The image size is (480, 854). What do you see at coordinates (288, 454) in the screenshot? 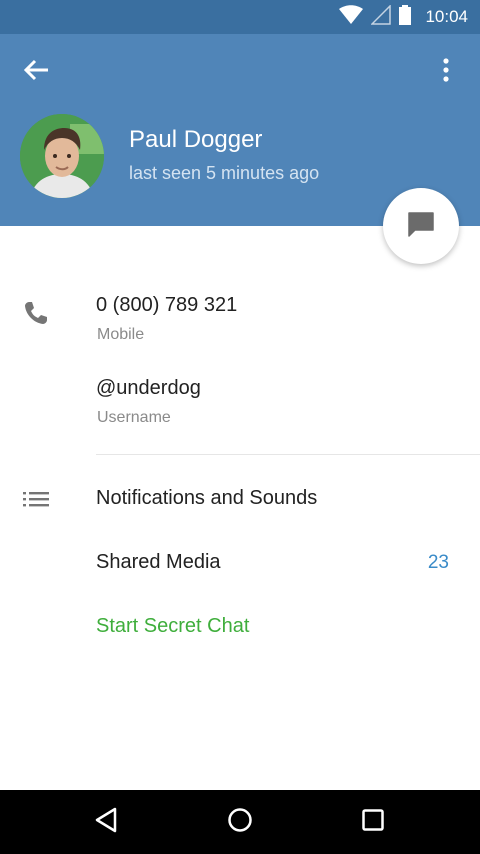
I see `divider` at bounding box center [288, 454].